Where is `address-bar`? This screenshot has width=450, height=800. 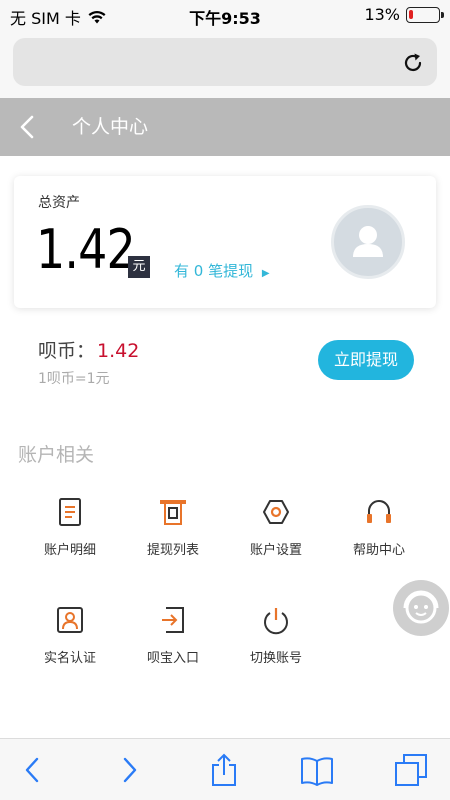 address-bar is located at coordinates (225, 62).